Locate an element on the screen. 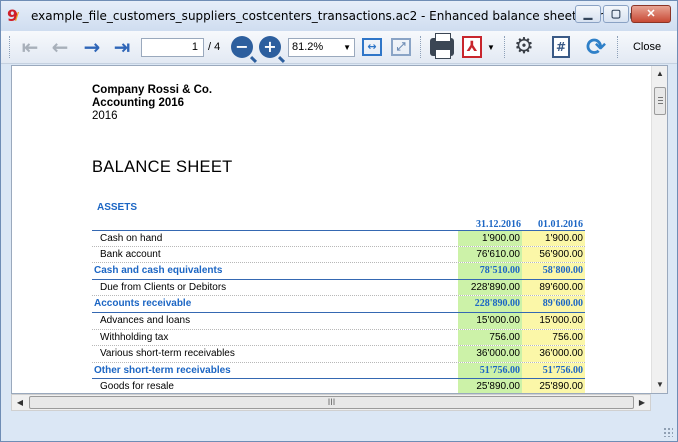 The height and width of the screenshot is (442, 678). maximize-button: ▢ is located at coordinates (616, 14).